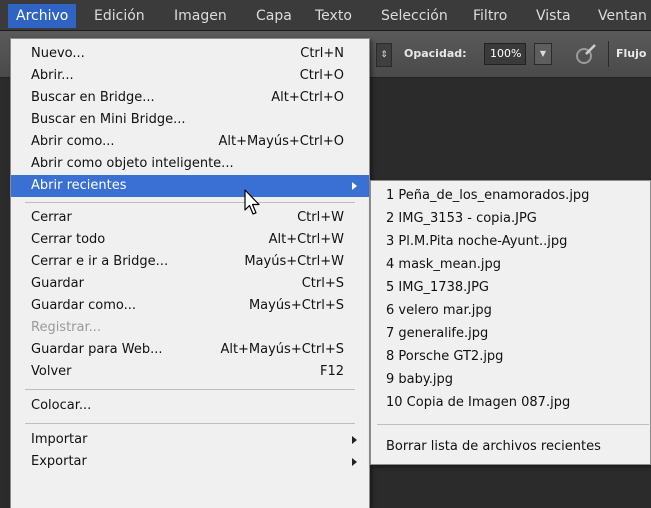  Describe the element at coordinates (51, 217) in the screenshot. I see `menu-item-label: Cerrar` at that location.